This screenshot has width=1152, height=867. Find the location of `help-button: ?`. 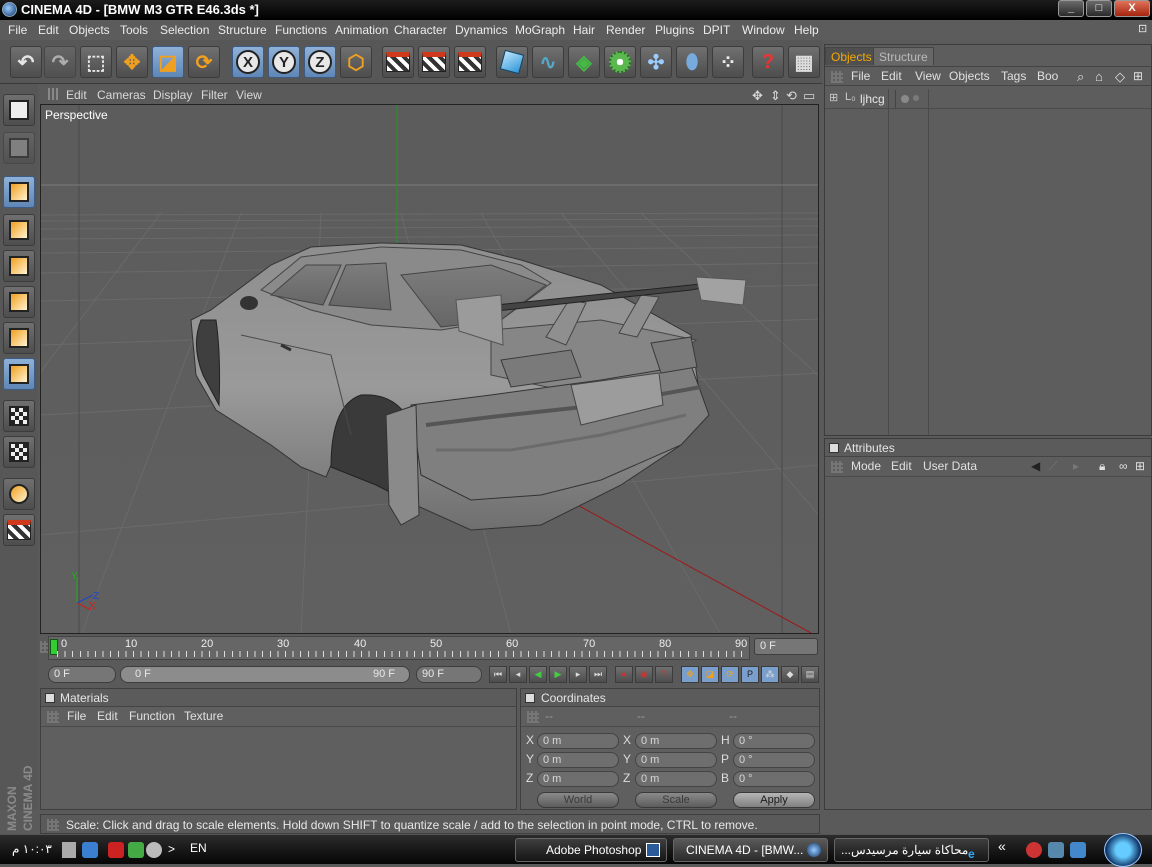

help-button: ? is located at coordinates (768, 62).